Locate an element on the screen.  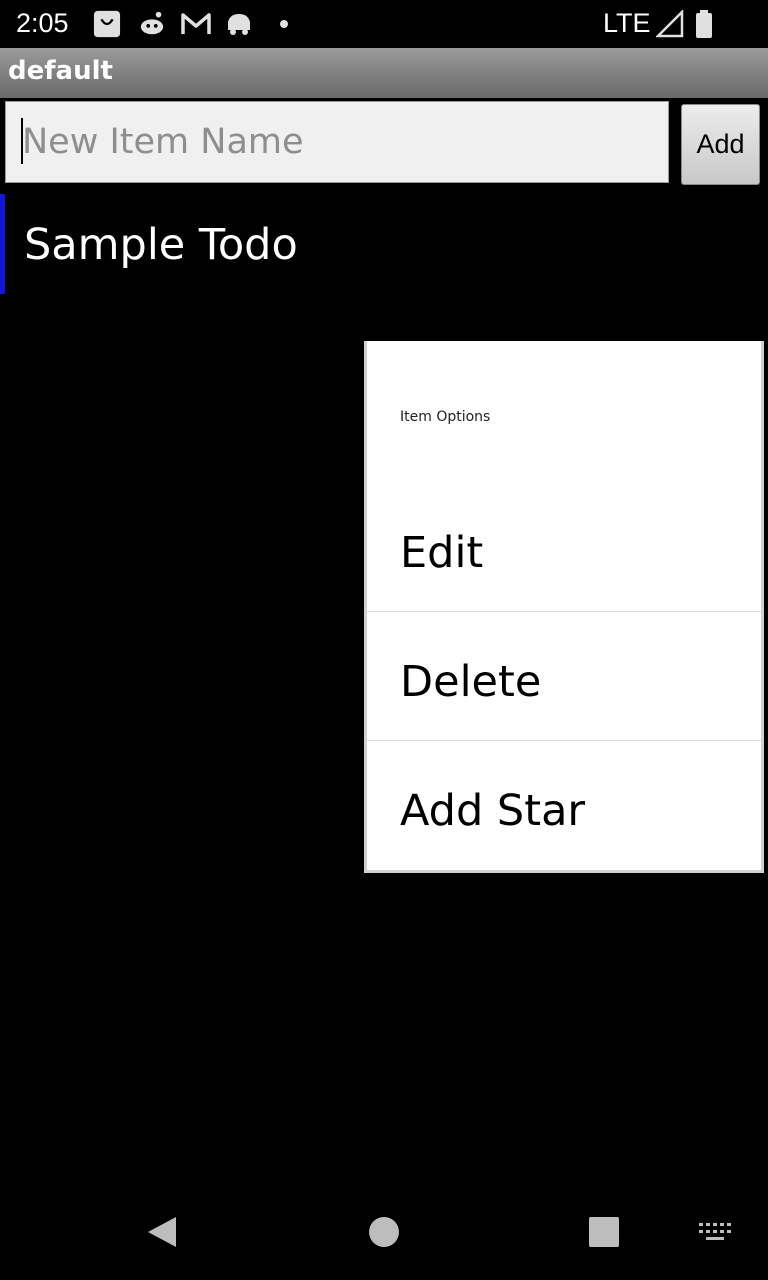
menu-item-delete: Delete is located at coordinates (564, 675).